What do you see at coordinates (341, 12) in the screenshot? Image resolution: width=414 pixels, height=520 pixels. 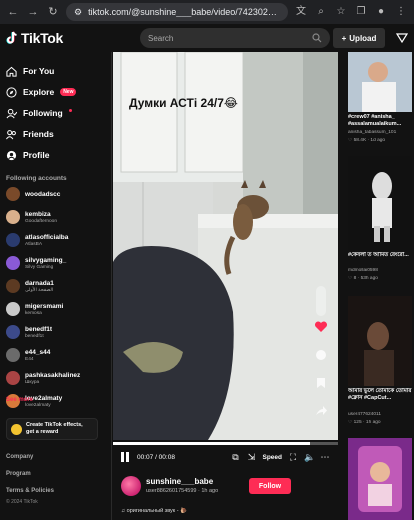 I see `bookmark-icon: ☆` at bounding box center [341, 12].